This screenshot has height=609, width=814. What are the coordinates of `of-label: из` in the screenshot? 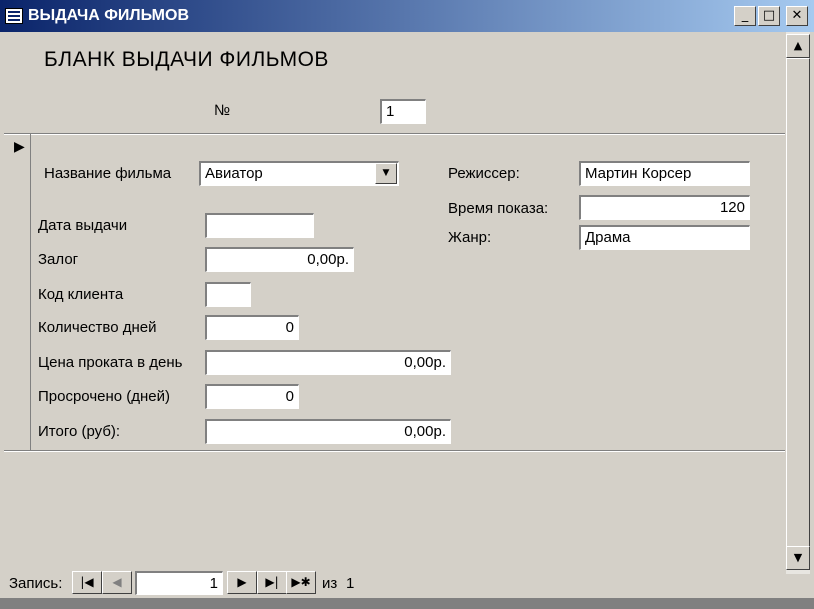 It's located at (330, 583).